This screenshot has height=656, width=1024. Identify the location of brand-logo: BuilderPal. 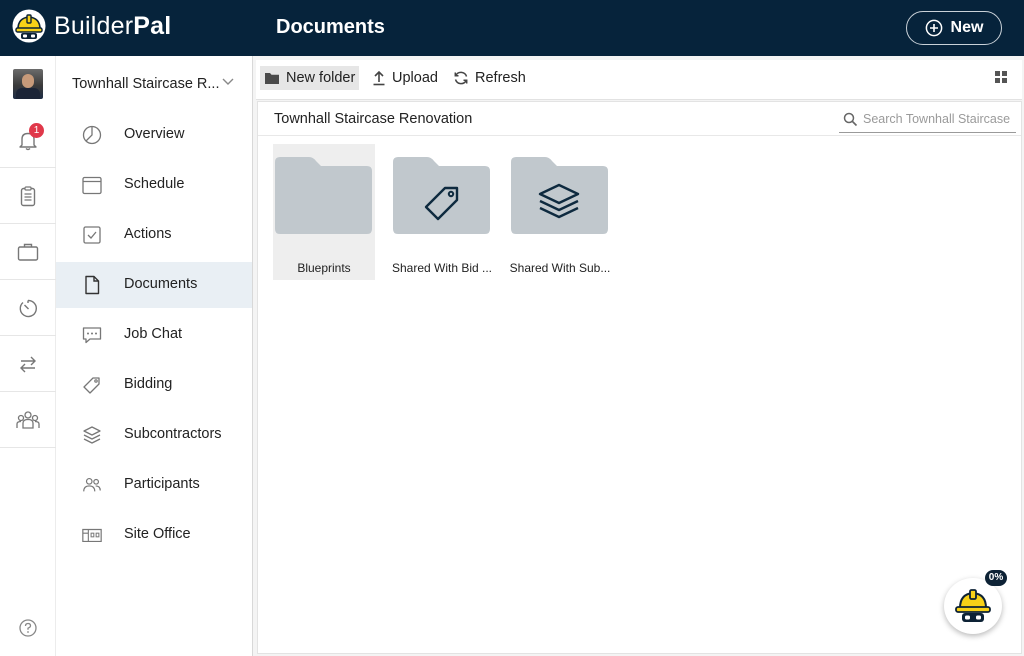
(91, 26).